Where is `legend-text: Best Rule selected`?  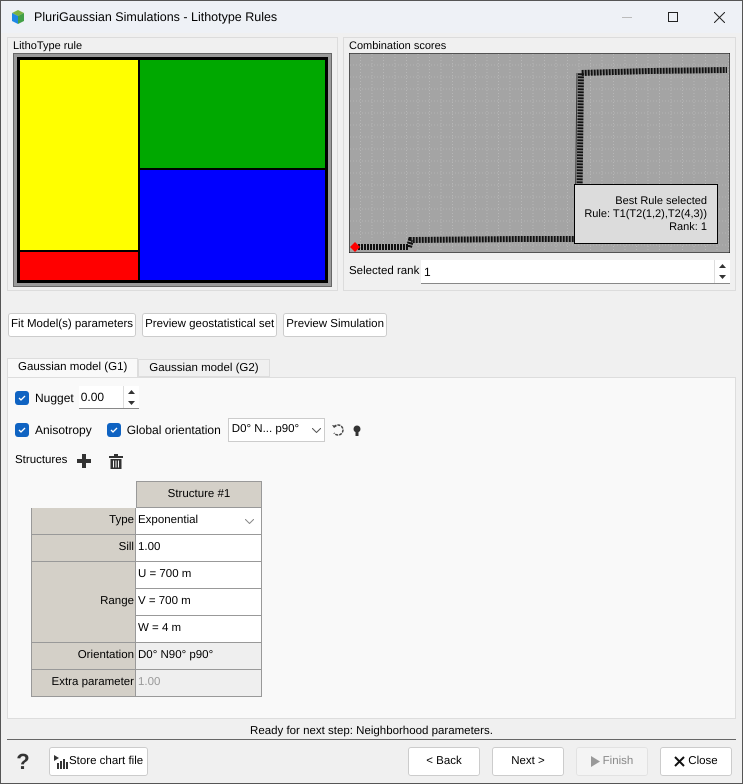 legend-text: Best Rule selected is located at coordinates (661, 201).